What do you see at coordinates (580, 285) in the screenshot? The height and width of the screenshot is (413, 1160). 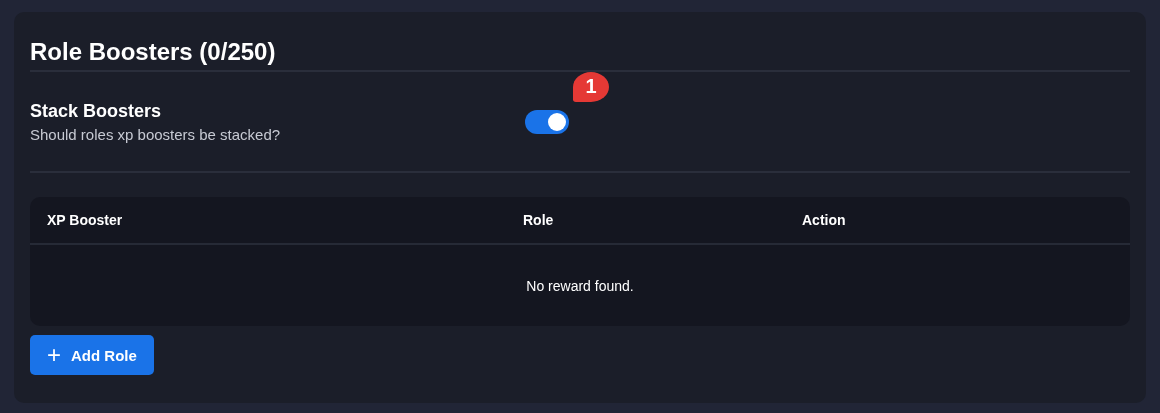 I see `empty-message: No reward found.` at bounding box center [580, 285].